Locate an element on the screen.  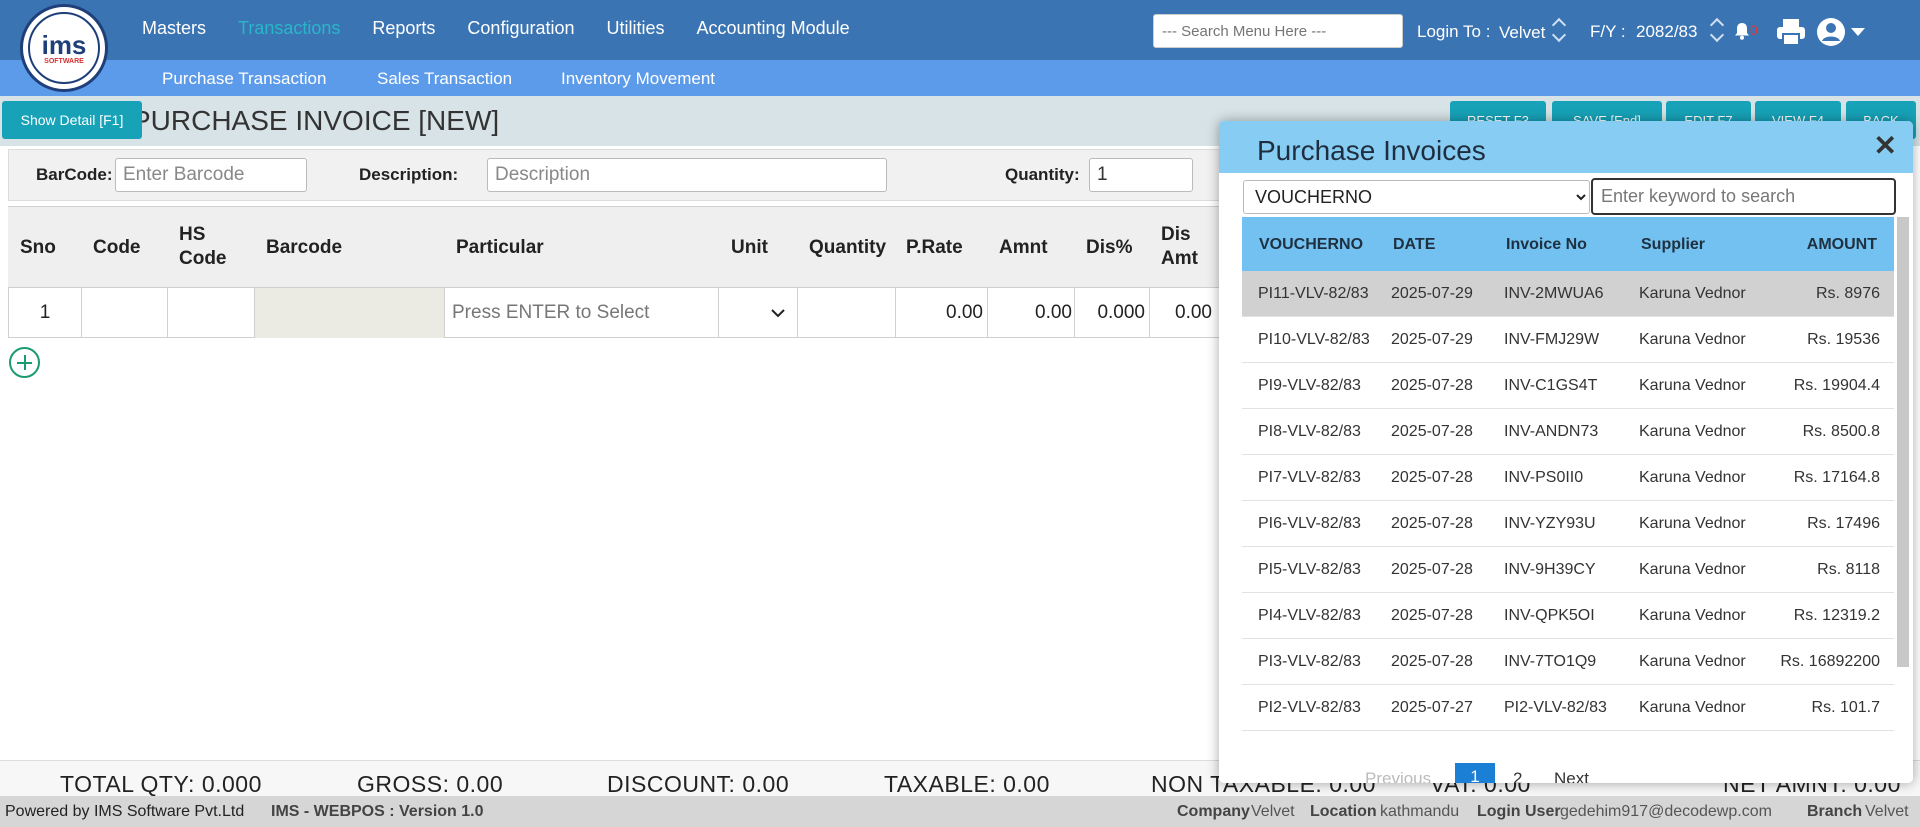
col-barcode: Barcode is located at coordinates (304, 247).